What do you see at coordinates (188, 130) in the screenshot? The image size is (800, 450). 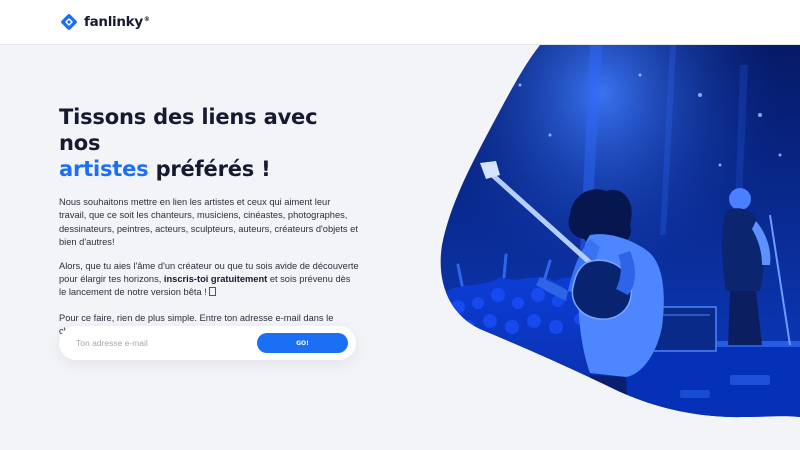 I see `hero-title-part1: Tissons des liens avec nos` at bounding box center [188, 130].